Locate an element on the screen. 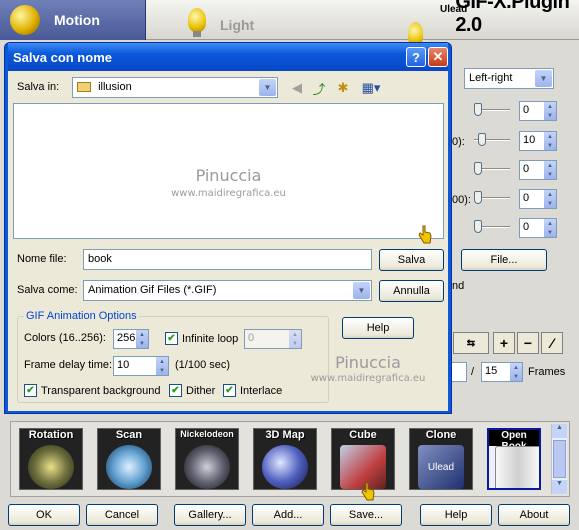 Image resolution: width=579 pixels, height=530 pixels. new-folder-icon: ✱ is located at coordinates (343, 88).